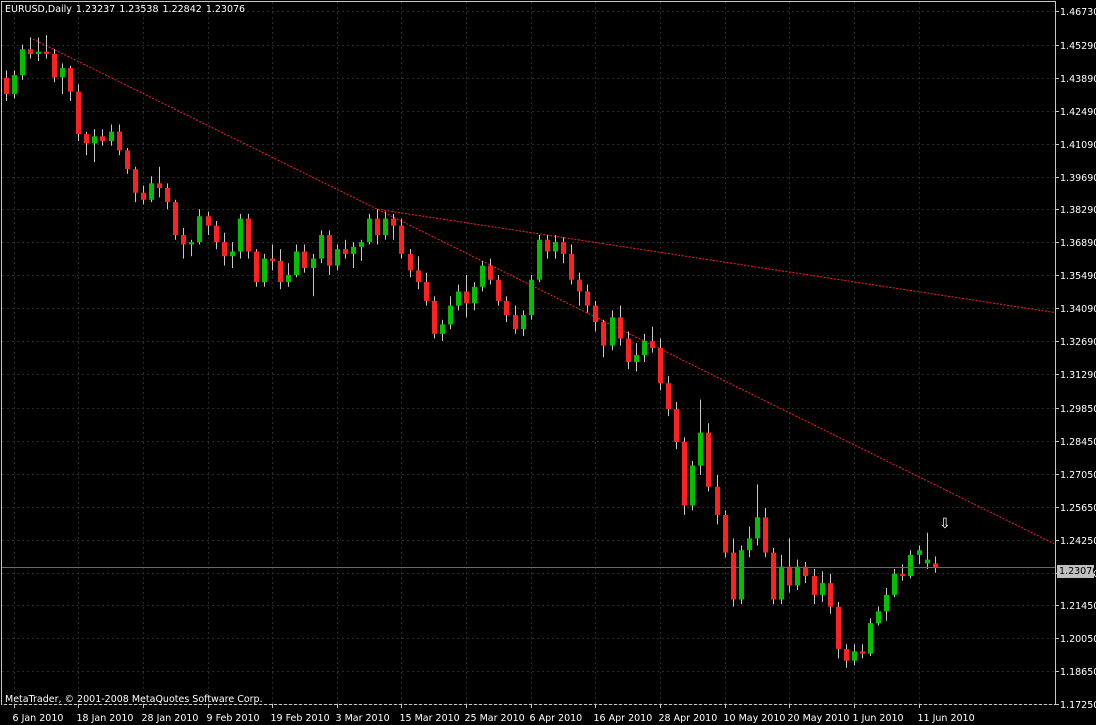  I want to click on y-tick-label: 1.42490, so click(1078, 112).